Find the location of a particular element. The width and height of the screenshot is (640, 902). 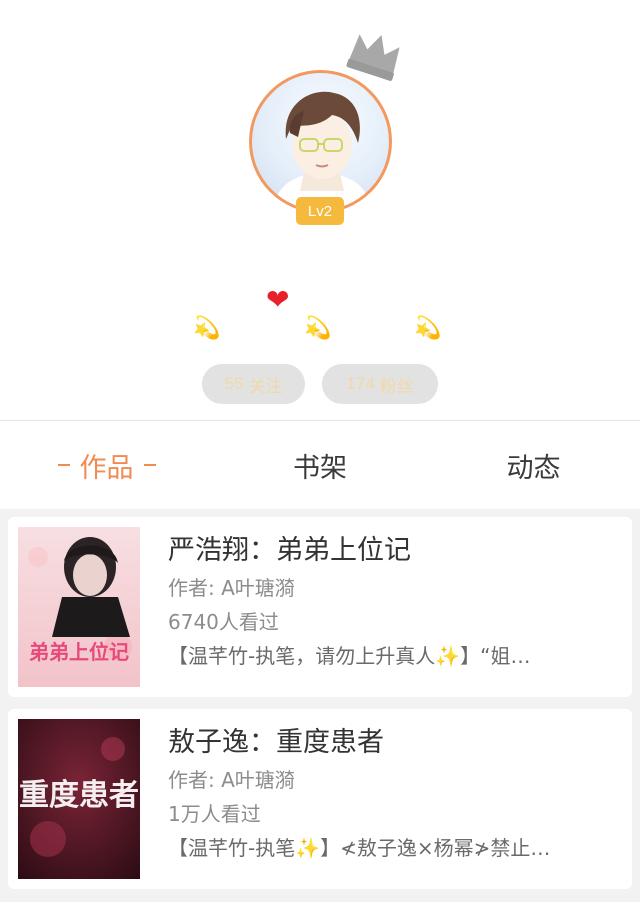

avatar-illustration is located at coordinates (322, 150).